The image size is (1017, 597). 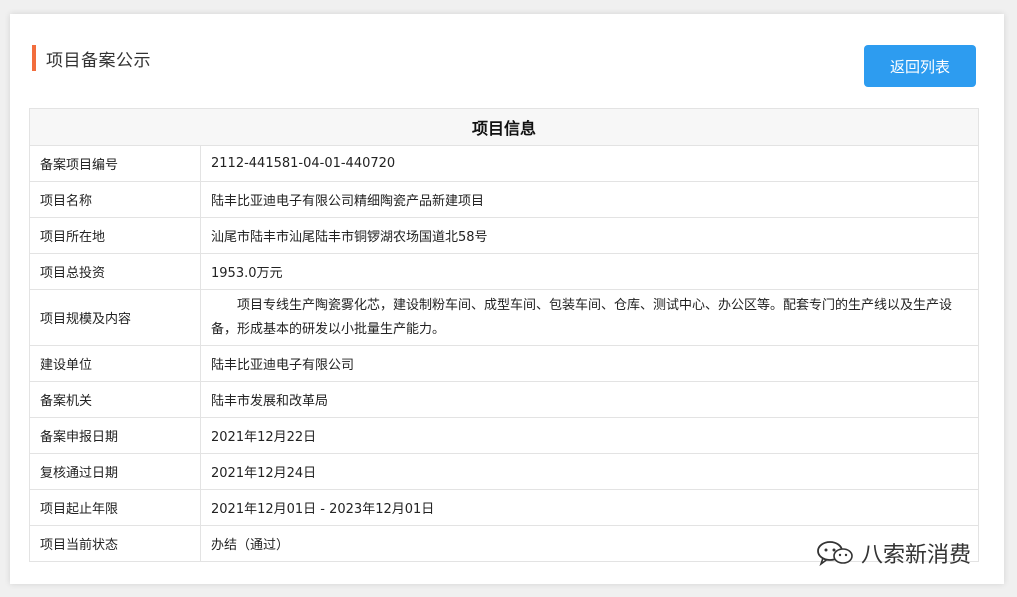 What do you see at coordinates (589, 507) in the screenshot?
I see `row-value: 2021年12月01日 - 2023年12月01日` at bounding box center [589, 507].